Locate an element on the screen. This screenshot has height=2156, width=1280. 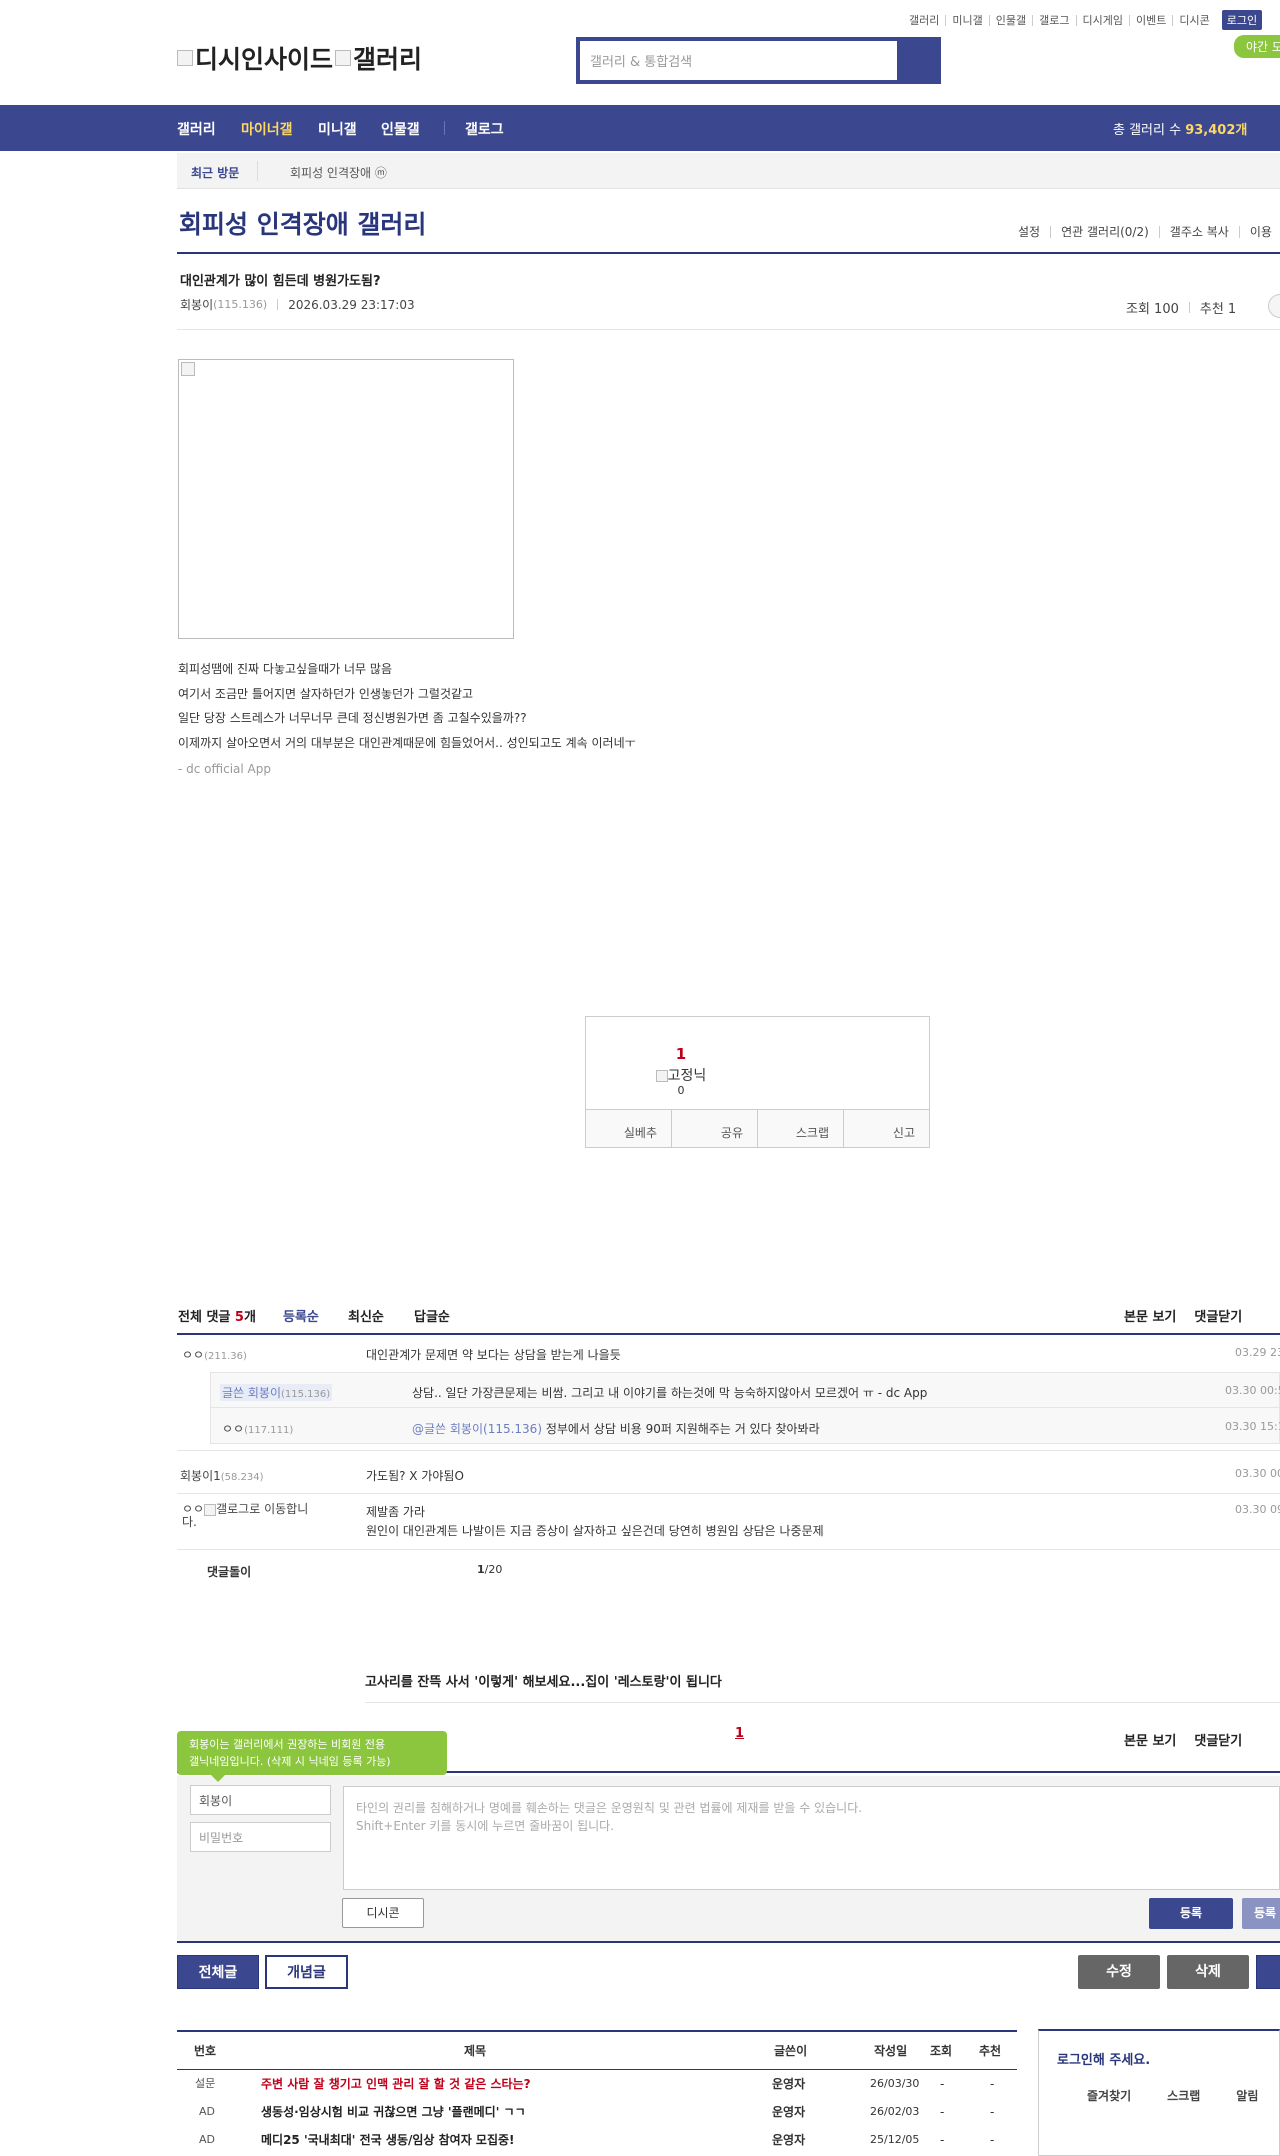
comment-nick: 글쓴 회봉이(115.136) is located at coordinates (276, 1392).